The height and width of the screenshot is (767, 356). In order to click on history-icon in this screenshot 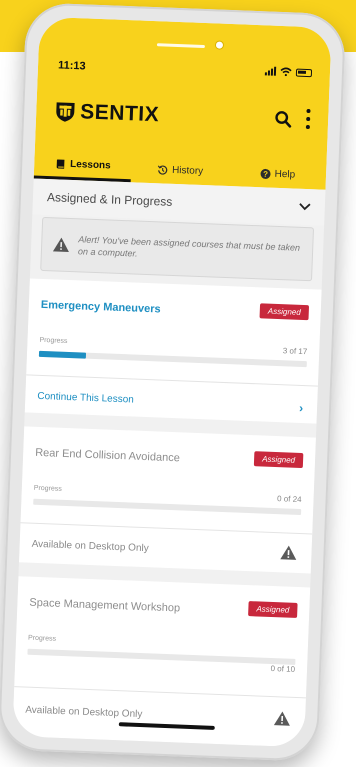, I will do `click(162, 169)`.